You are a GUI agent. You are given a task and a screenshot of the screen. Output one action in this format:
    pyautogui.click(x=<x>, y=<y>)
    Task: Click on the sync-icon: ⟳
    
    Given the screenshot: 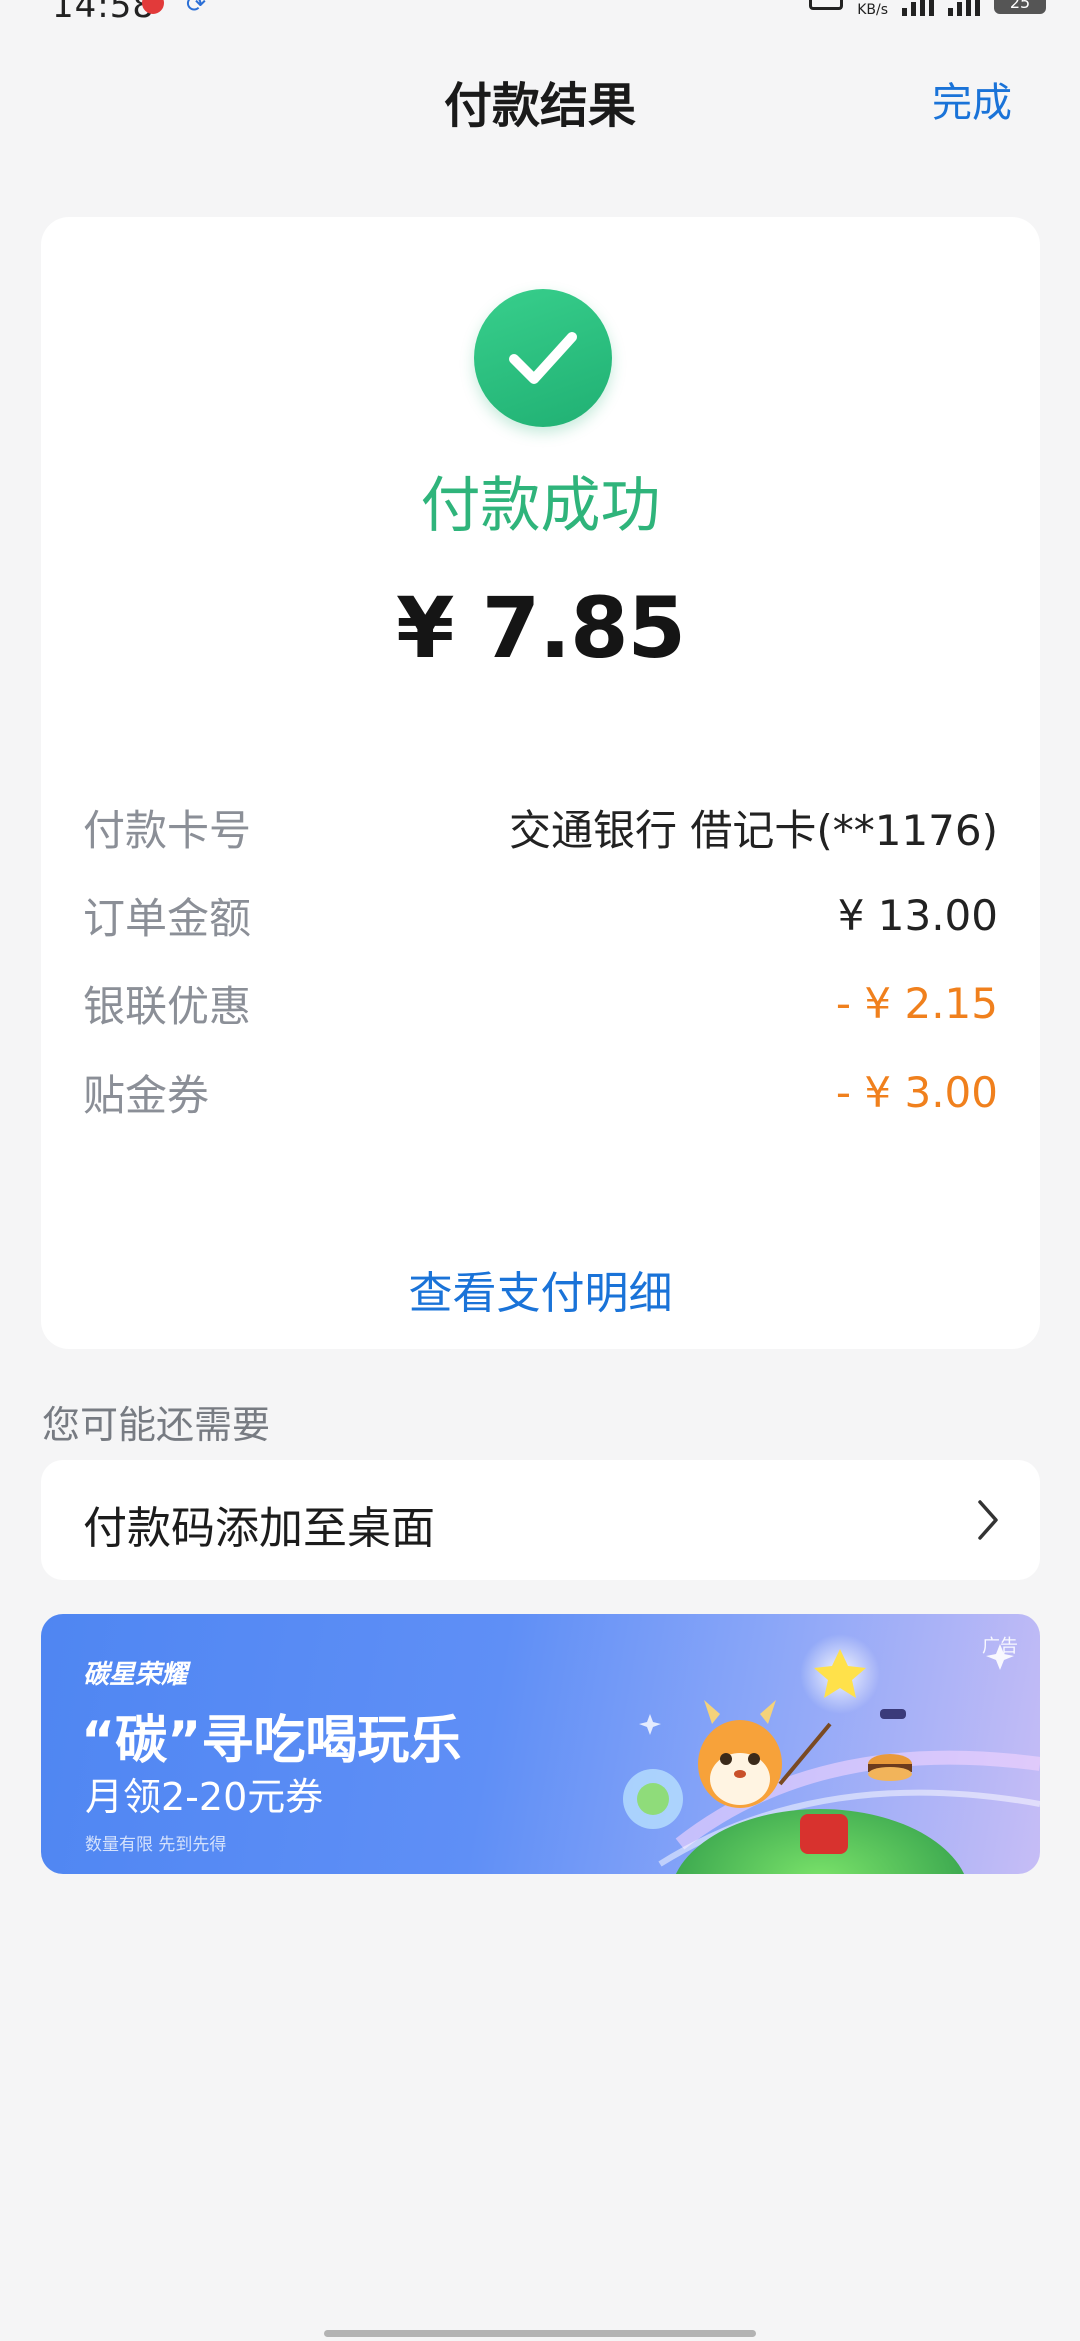 What is the action you would take?
    pyautogui.click(x=196, y=9)
    